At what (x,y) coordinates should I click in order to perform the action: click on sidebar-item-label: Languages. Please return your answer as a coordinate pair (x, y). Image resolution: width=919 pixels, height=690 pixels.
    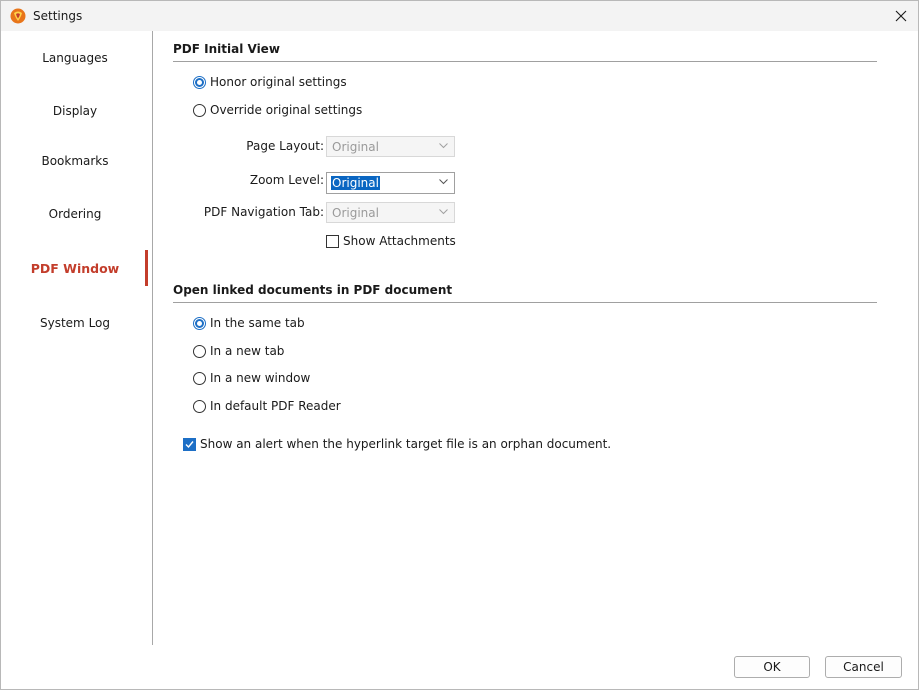
    Looking at the image, I should click on (75, 58).